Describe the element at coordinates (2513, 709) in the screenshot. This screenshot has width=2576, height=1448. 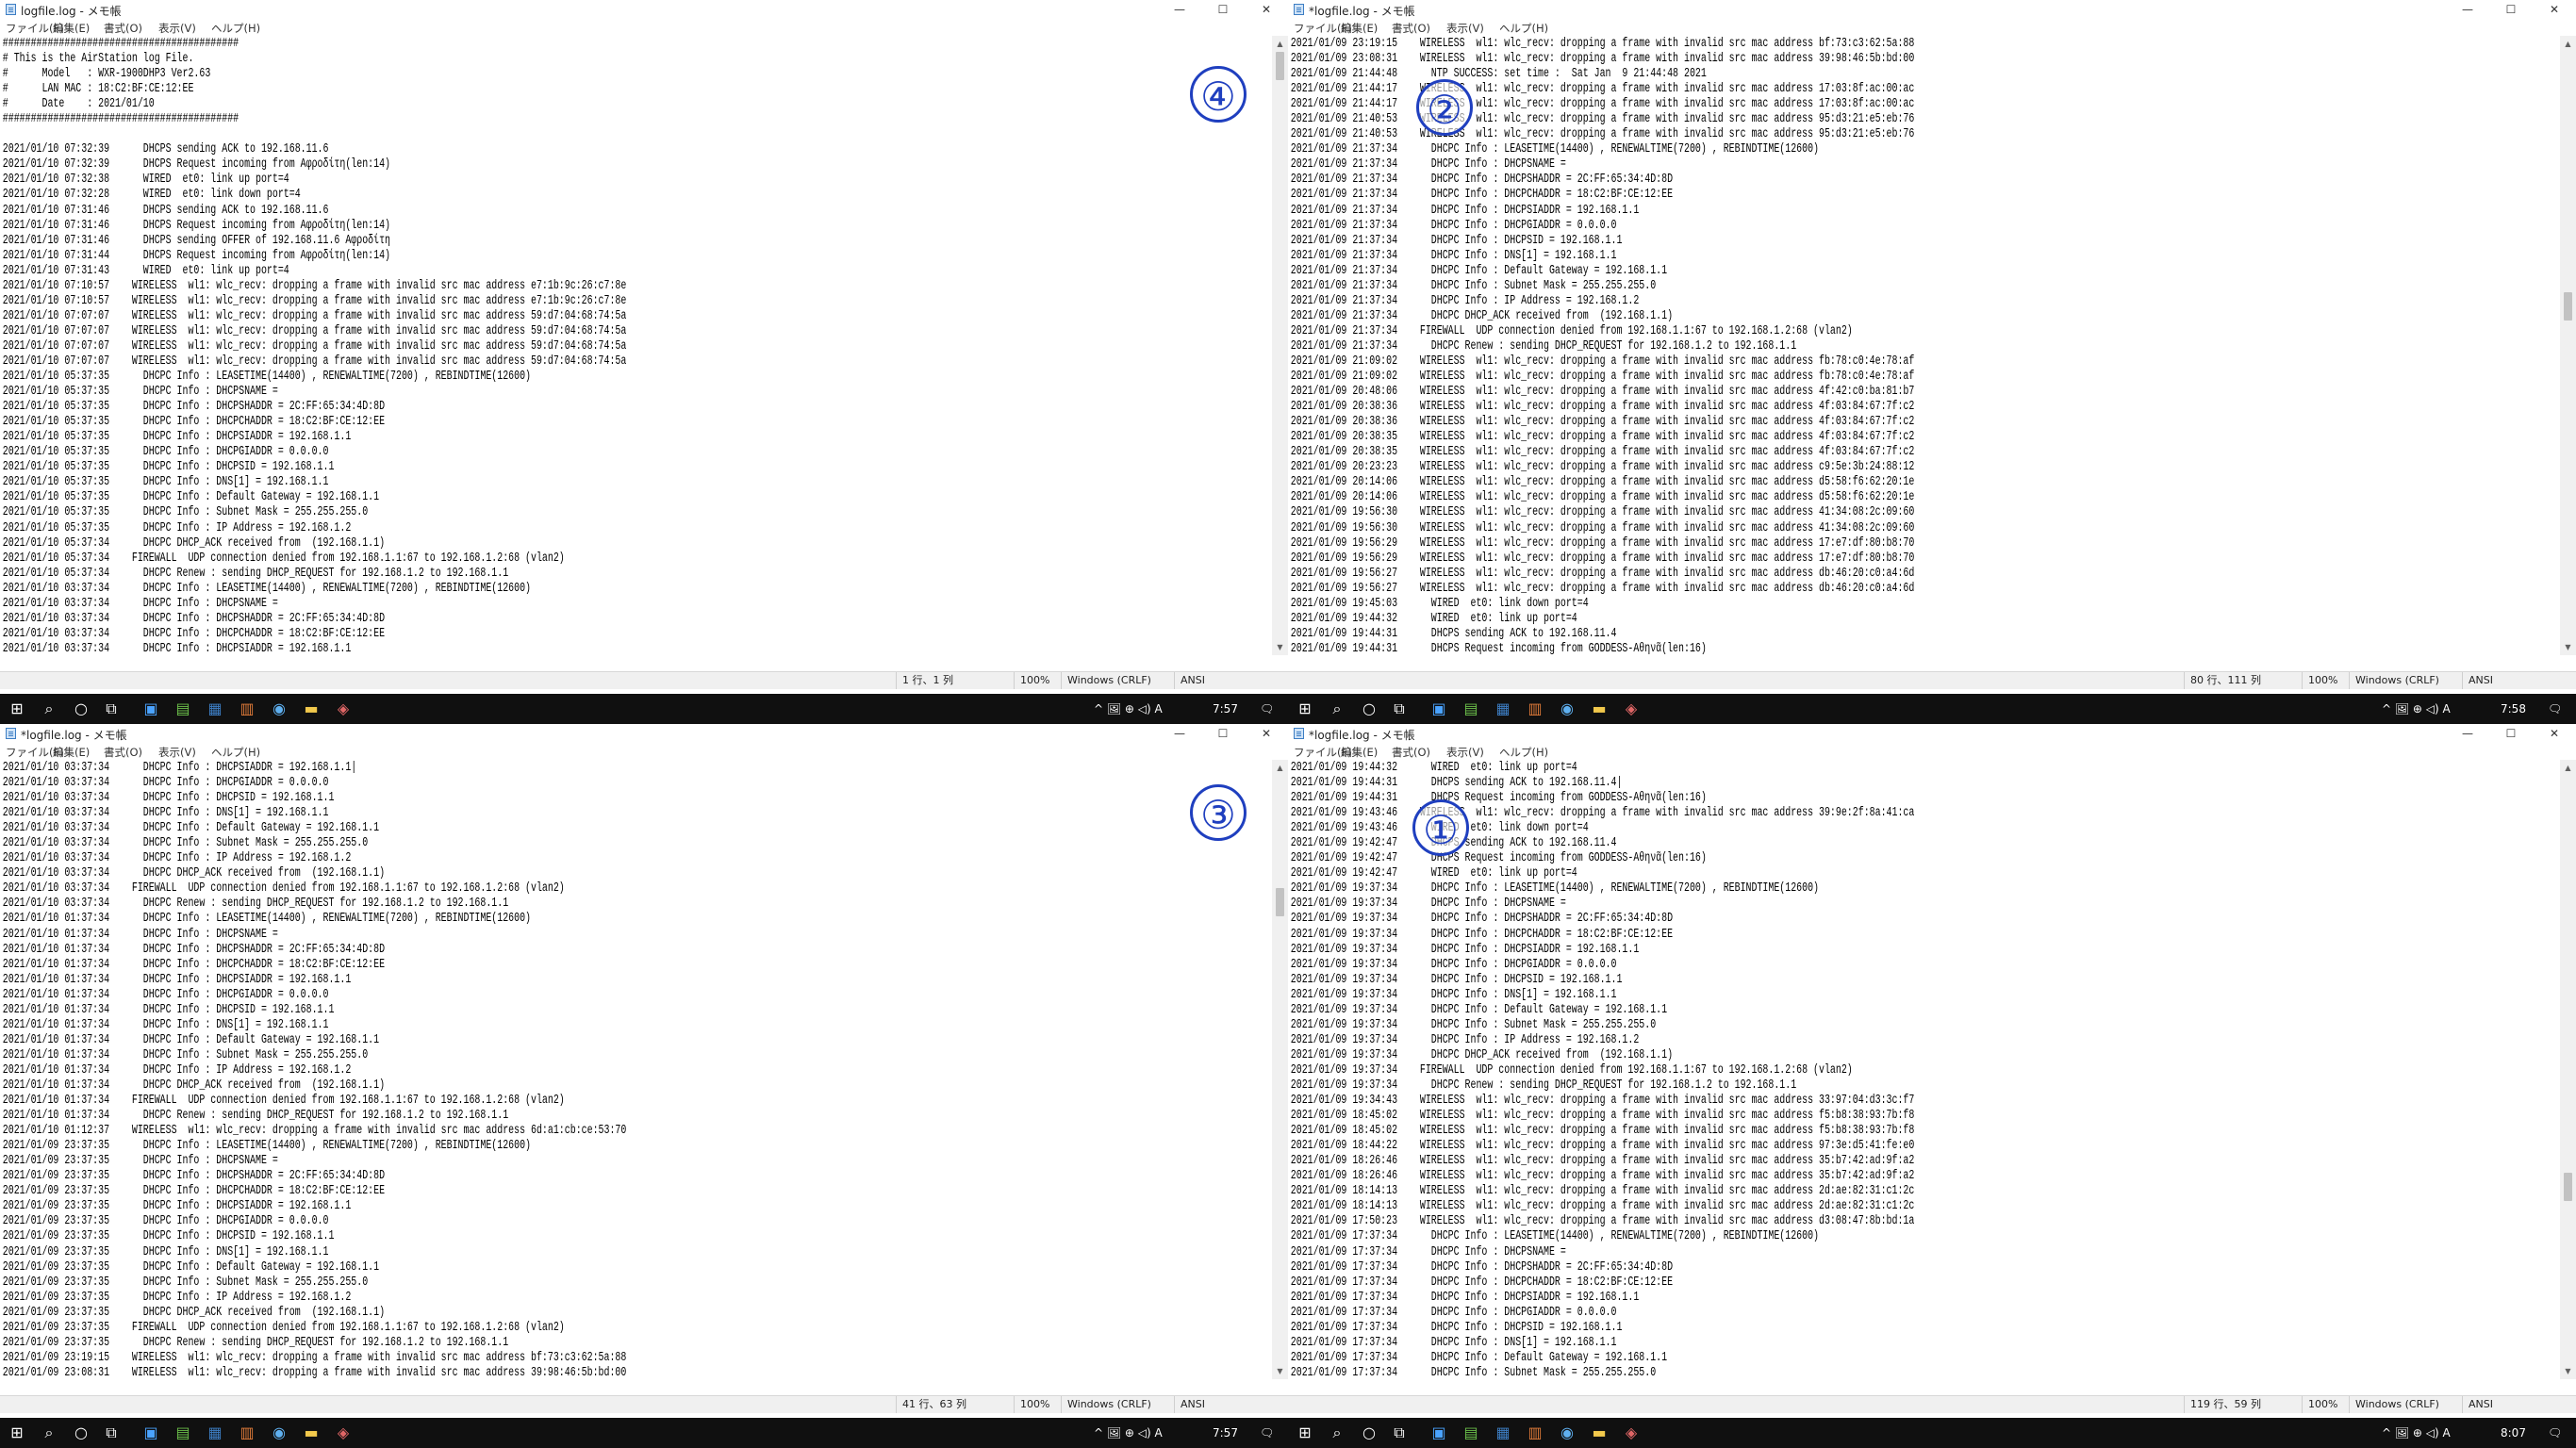
I see `taskbar-clock: 7:58` at that location.